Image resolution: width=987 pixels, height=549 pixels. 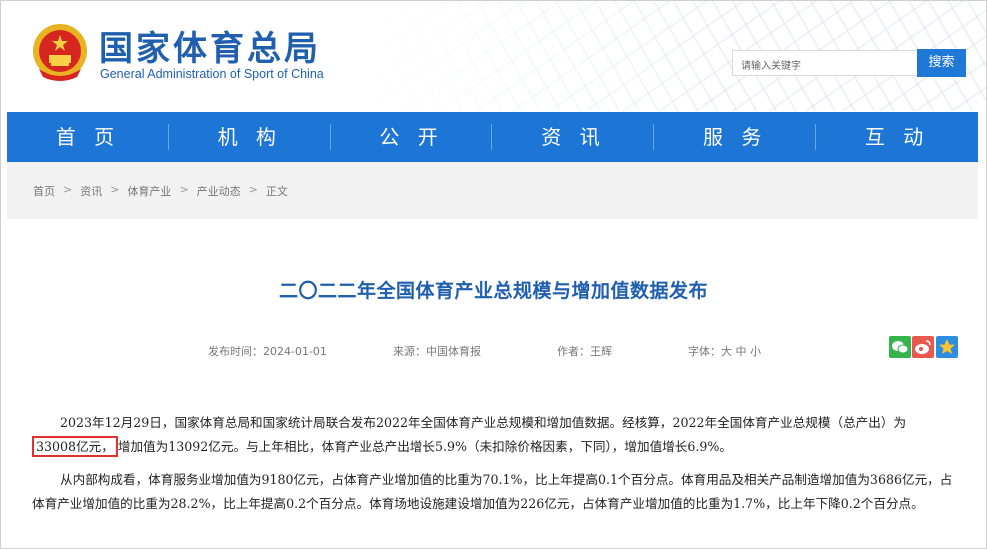 What do you see at coordinates (149, 191) in the screenshot?
I see `breadcrumb-sports-industry: 体育产业` at bounding box center [149, 191].